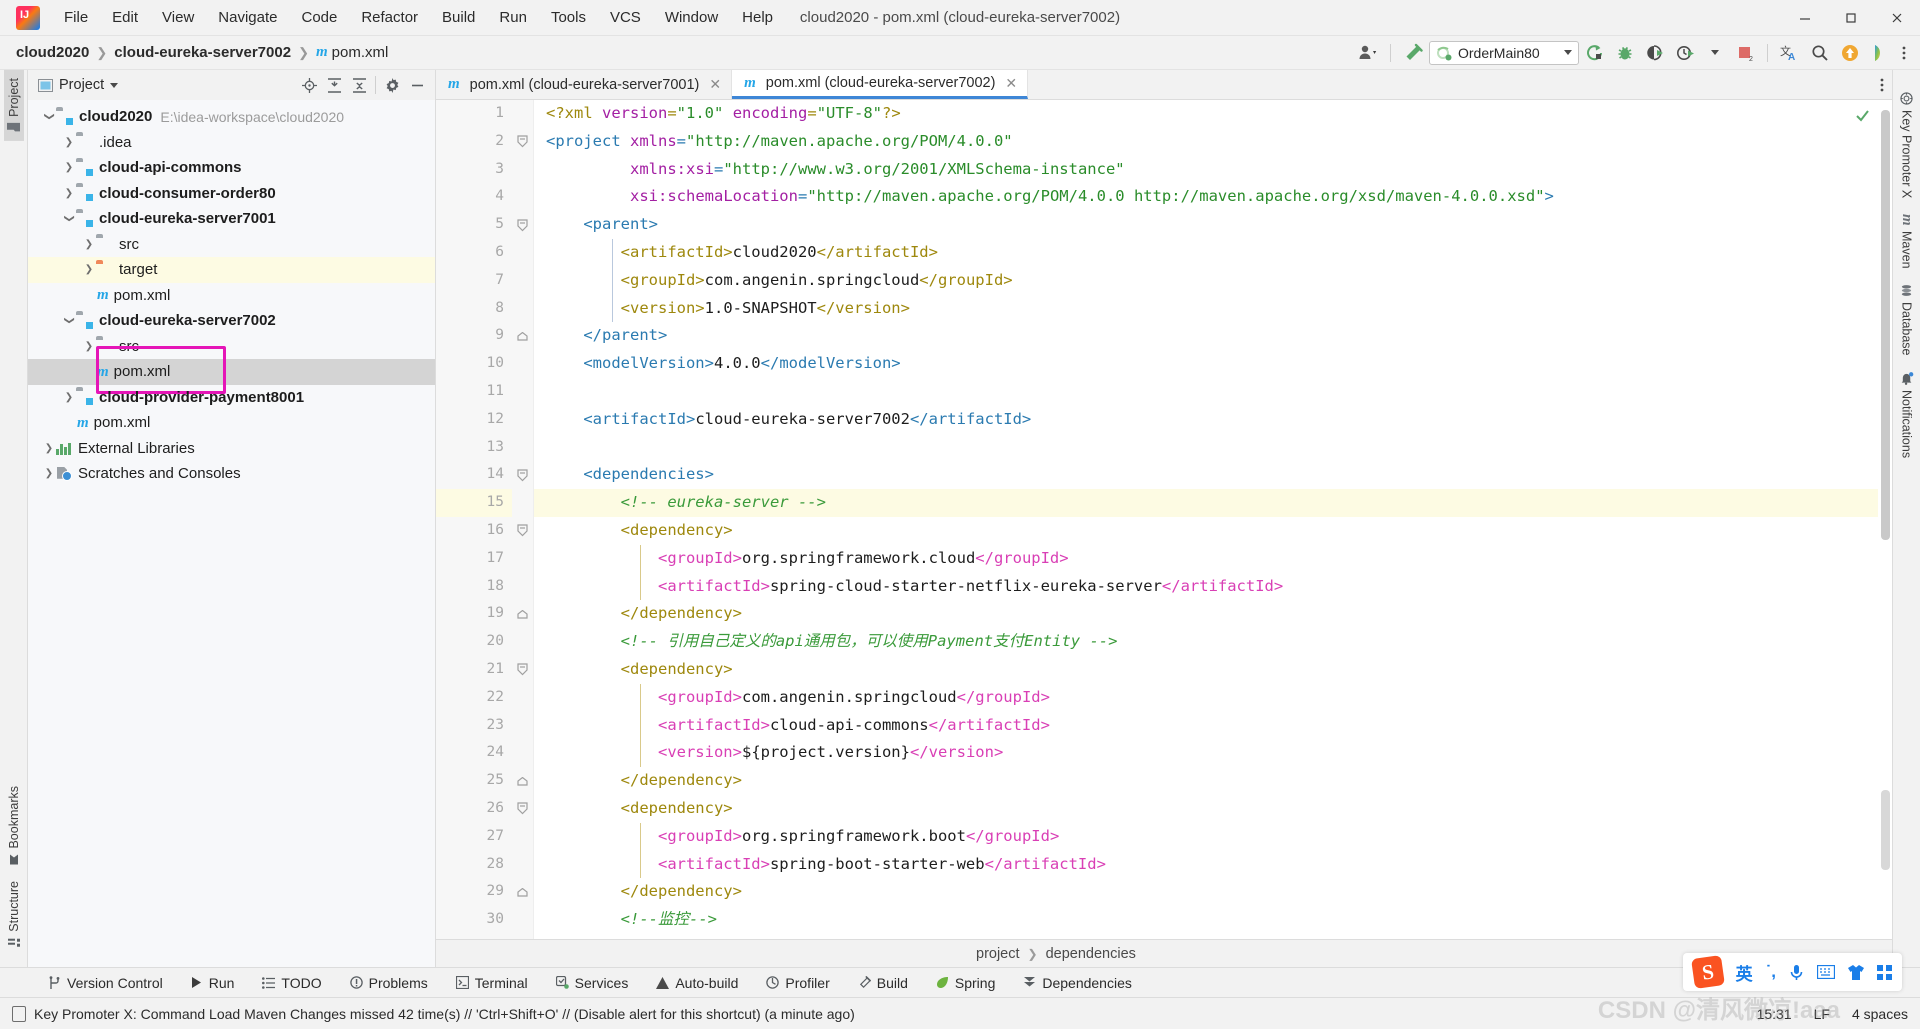 The image size is (1920, 1029). Describe the element at coordinates (474, 253) in the screenshot. I see `line-number: 6` at that location.